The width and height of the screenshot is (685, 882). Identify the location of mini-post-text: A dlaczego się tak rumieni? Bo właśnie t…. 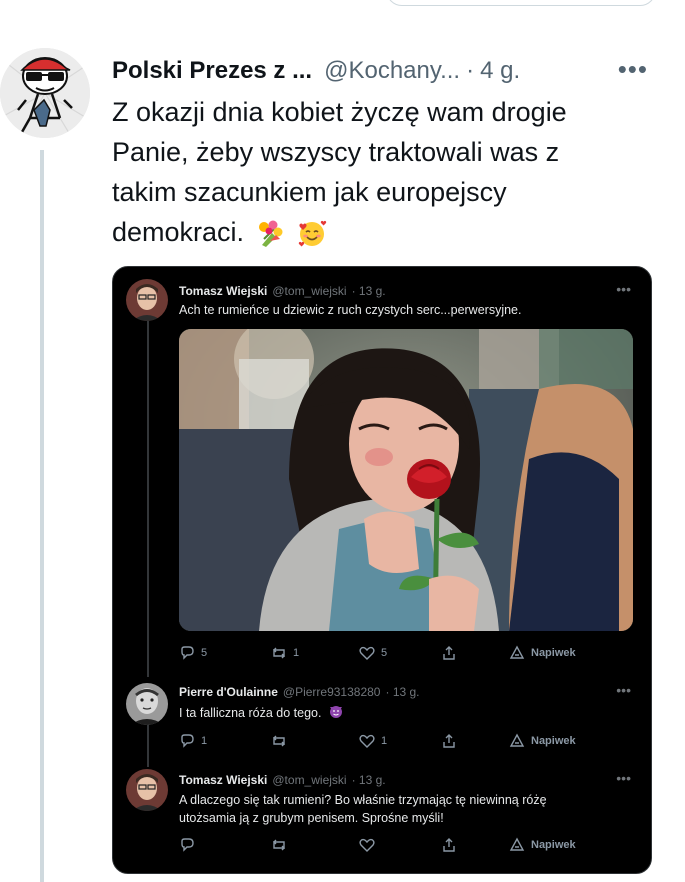
(363, 809).